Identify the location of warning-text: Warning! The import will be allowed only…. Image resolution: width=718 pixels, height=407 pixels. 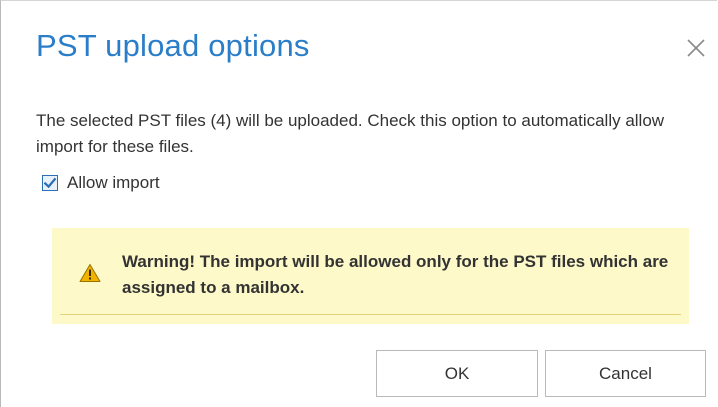
(395, 274).